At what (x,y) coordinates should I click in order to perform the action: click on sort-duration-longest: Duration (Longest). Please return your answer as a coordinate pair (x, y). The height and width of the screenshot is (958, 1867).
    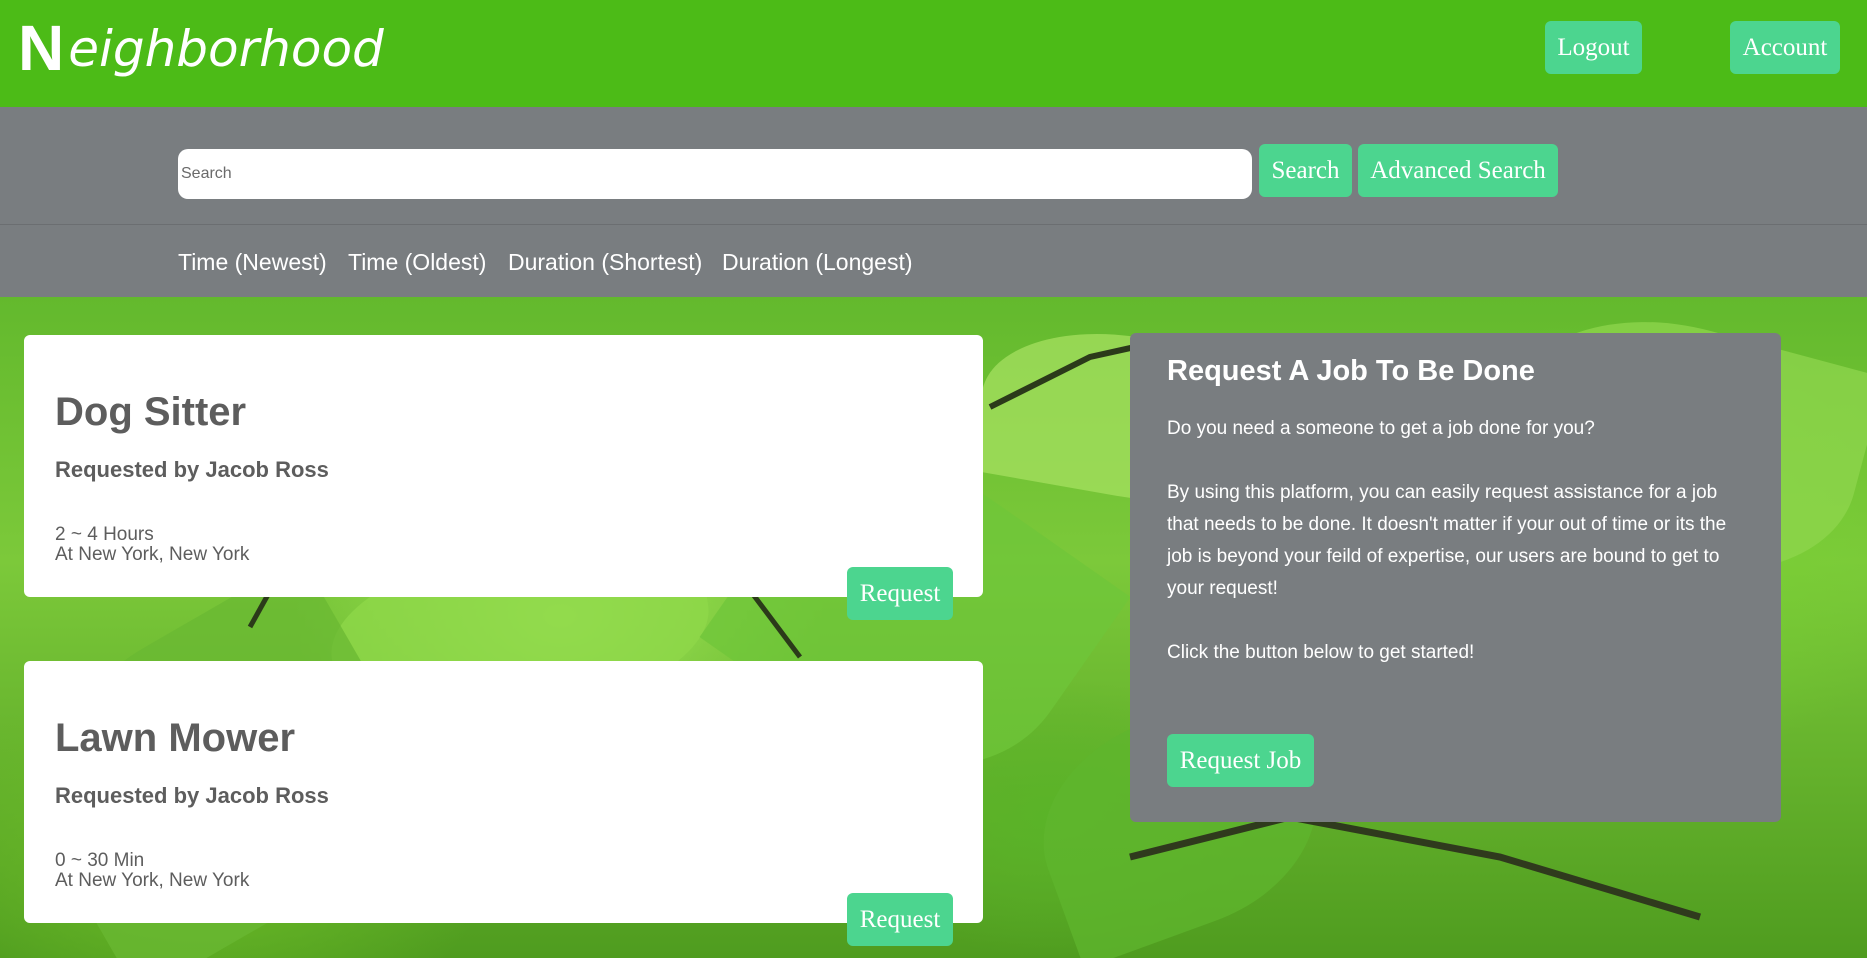
    Looking at the image, I should click on (817, 262).